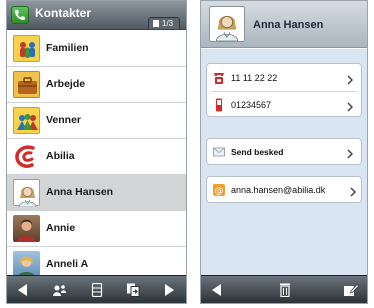 The height and width of the screenshot is (308, 374). I want to click on contact-row-familien: Familien, so click(96, 49).